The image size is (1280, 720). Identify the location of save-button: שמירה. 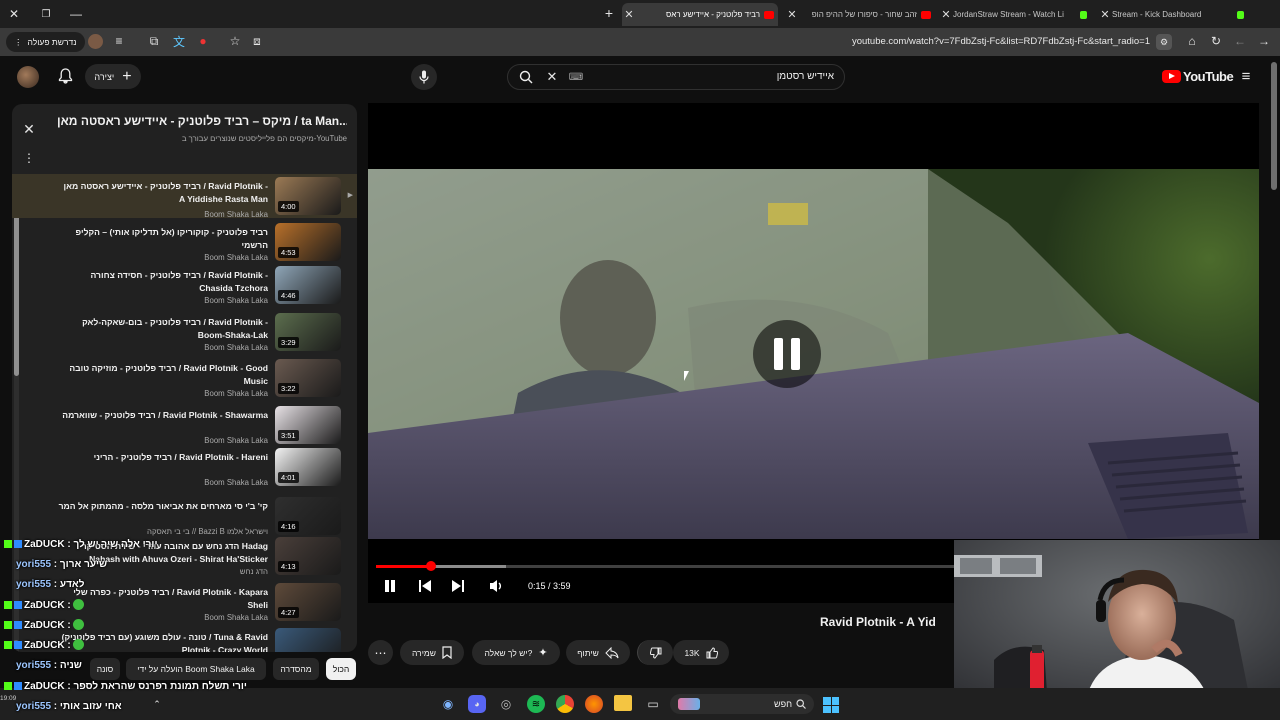
(432, 652).